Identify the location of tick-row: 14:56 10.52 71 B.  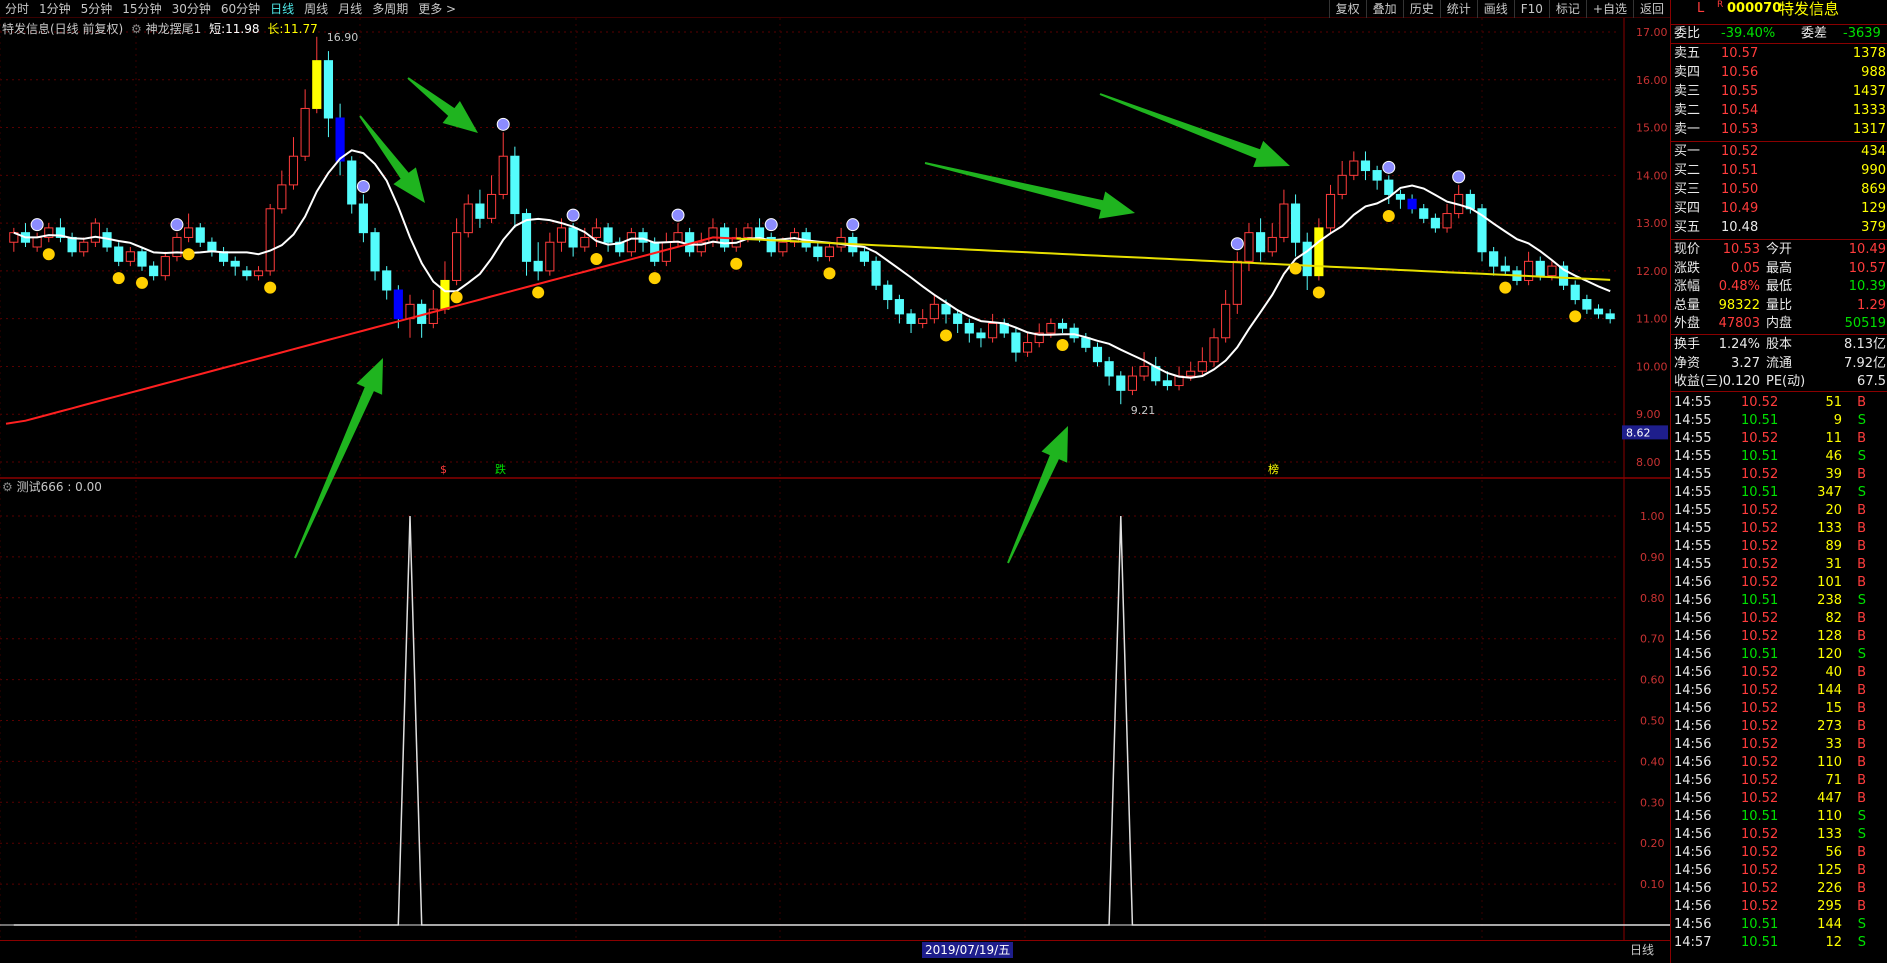
(1779, 781).